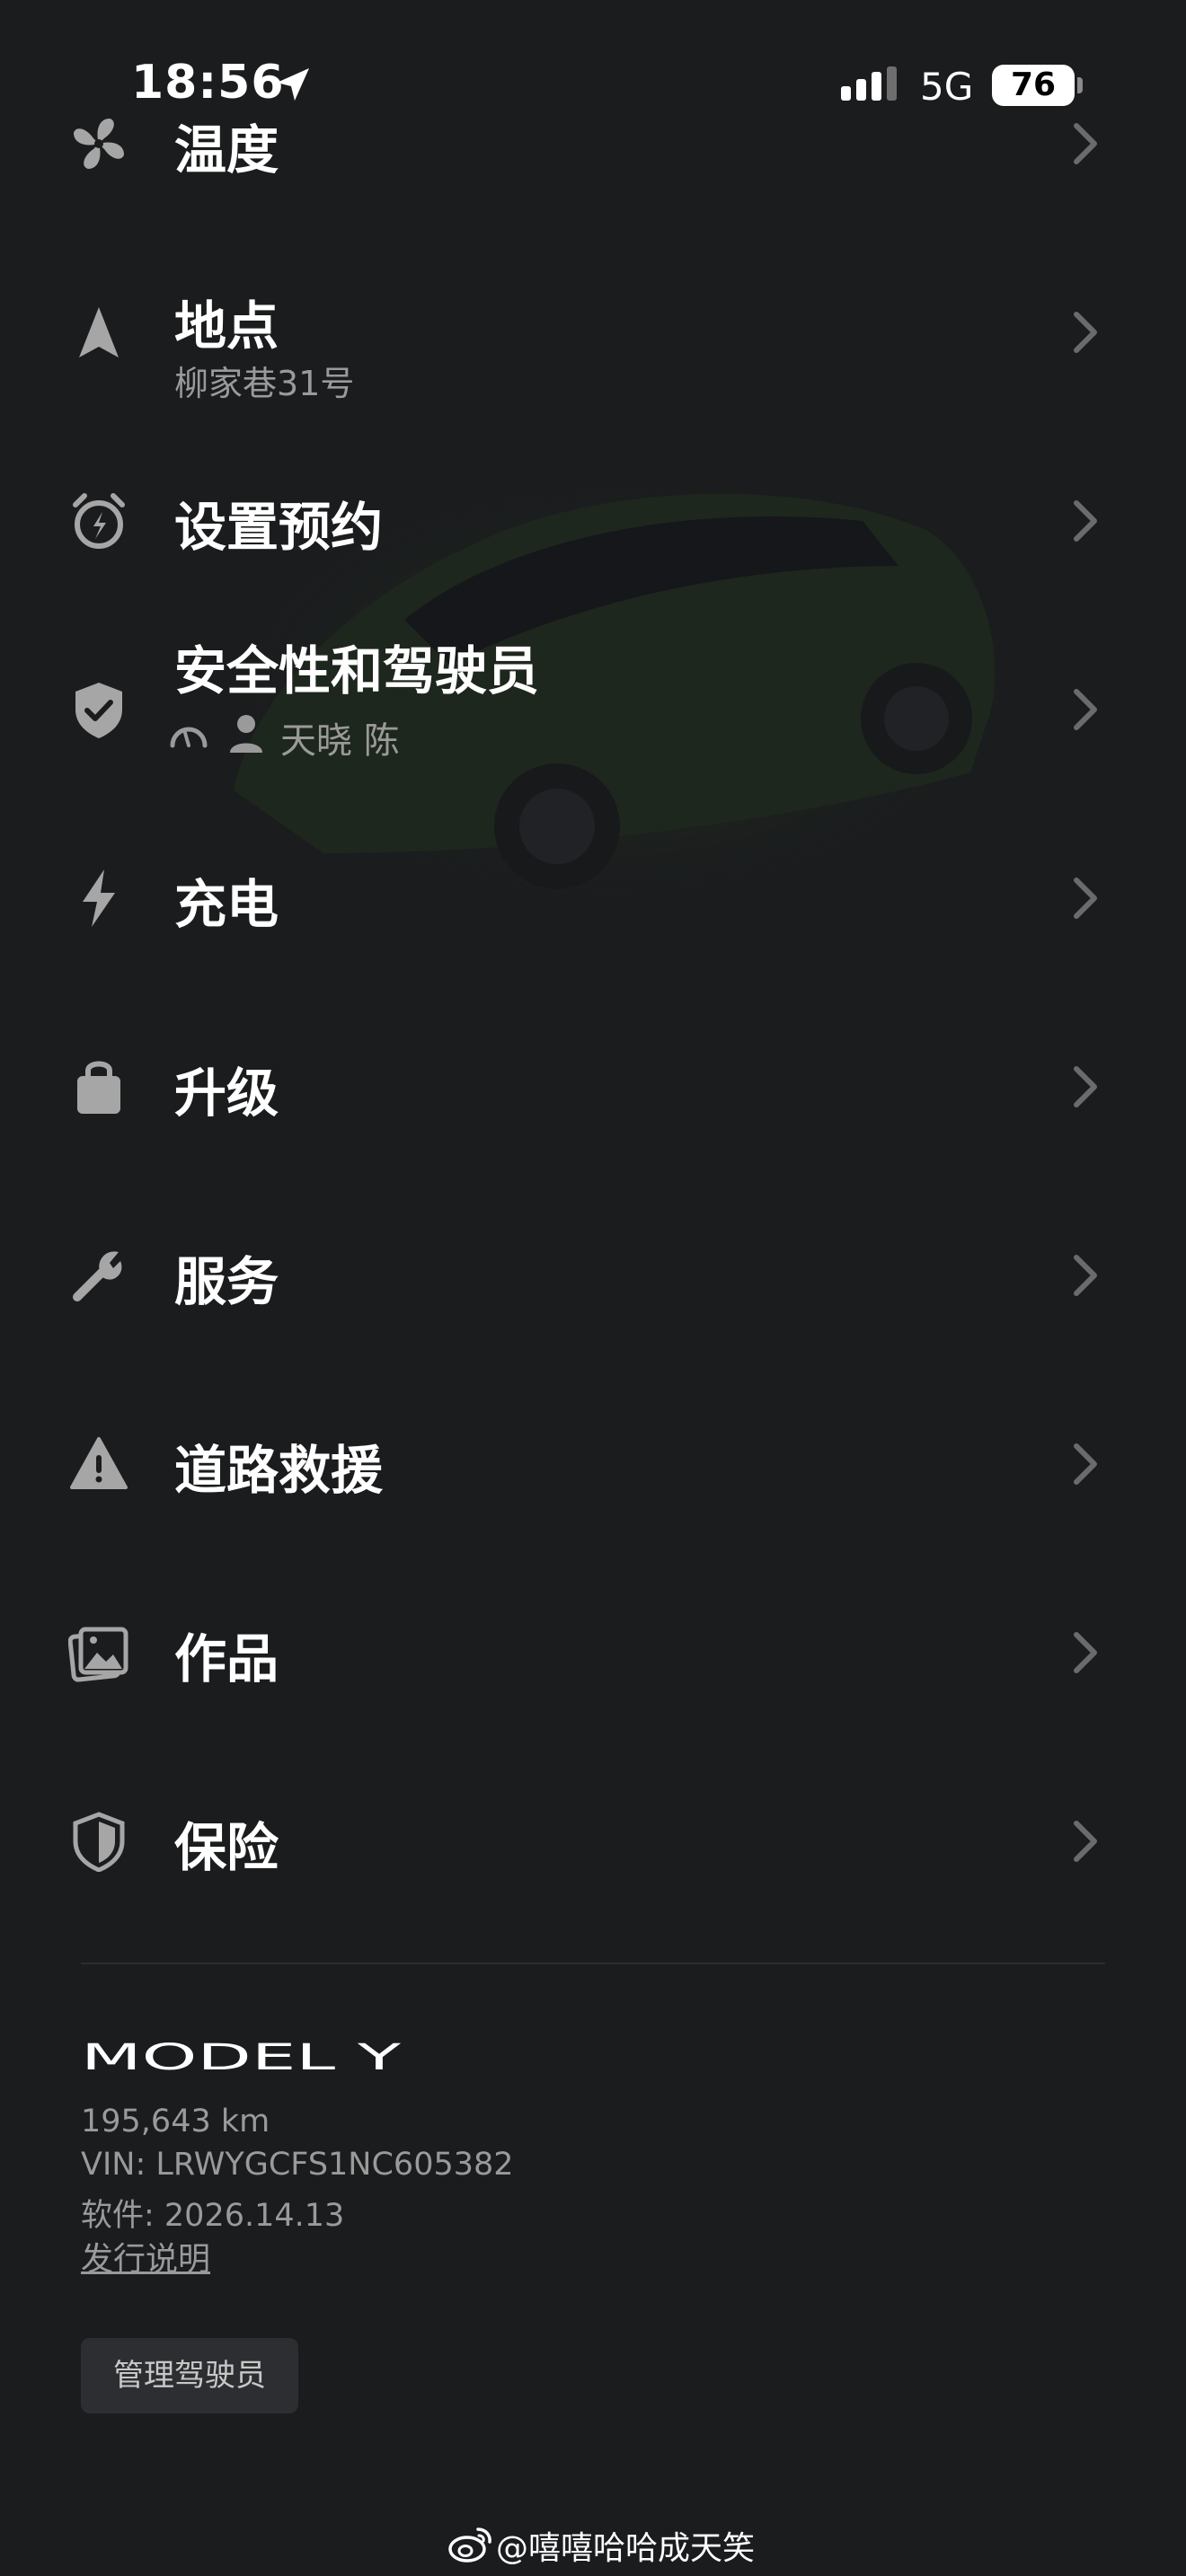 This screenshot has width=1186, height=2576. Describe the element at coordinates (297, 2165) in the screenshot. I see `vin: VIN: LRWYGCFS1NC605382` at that location.